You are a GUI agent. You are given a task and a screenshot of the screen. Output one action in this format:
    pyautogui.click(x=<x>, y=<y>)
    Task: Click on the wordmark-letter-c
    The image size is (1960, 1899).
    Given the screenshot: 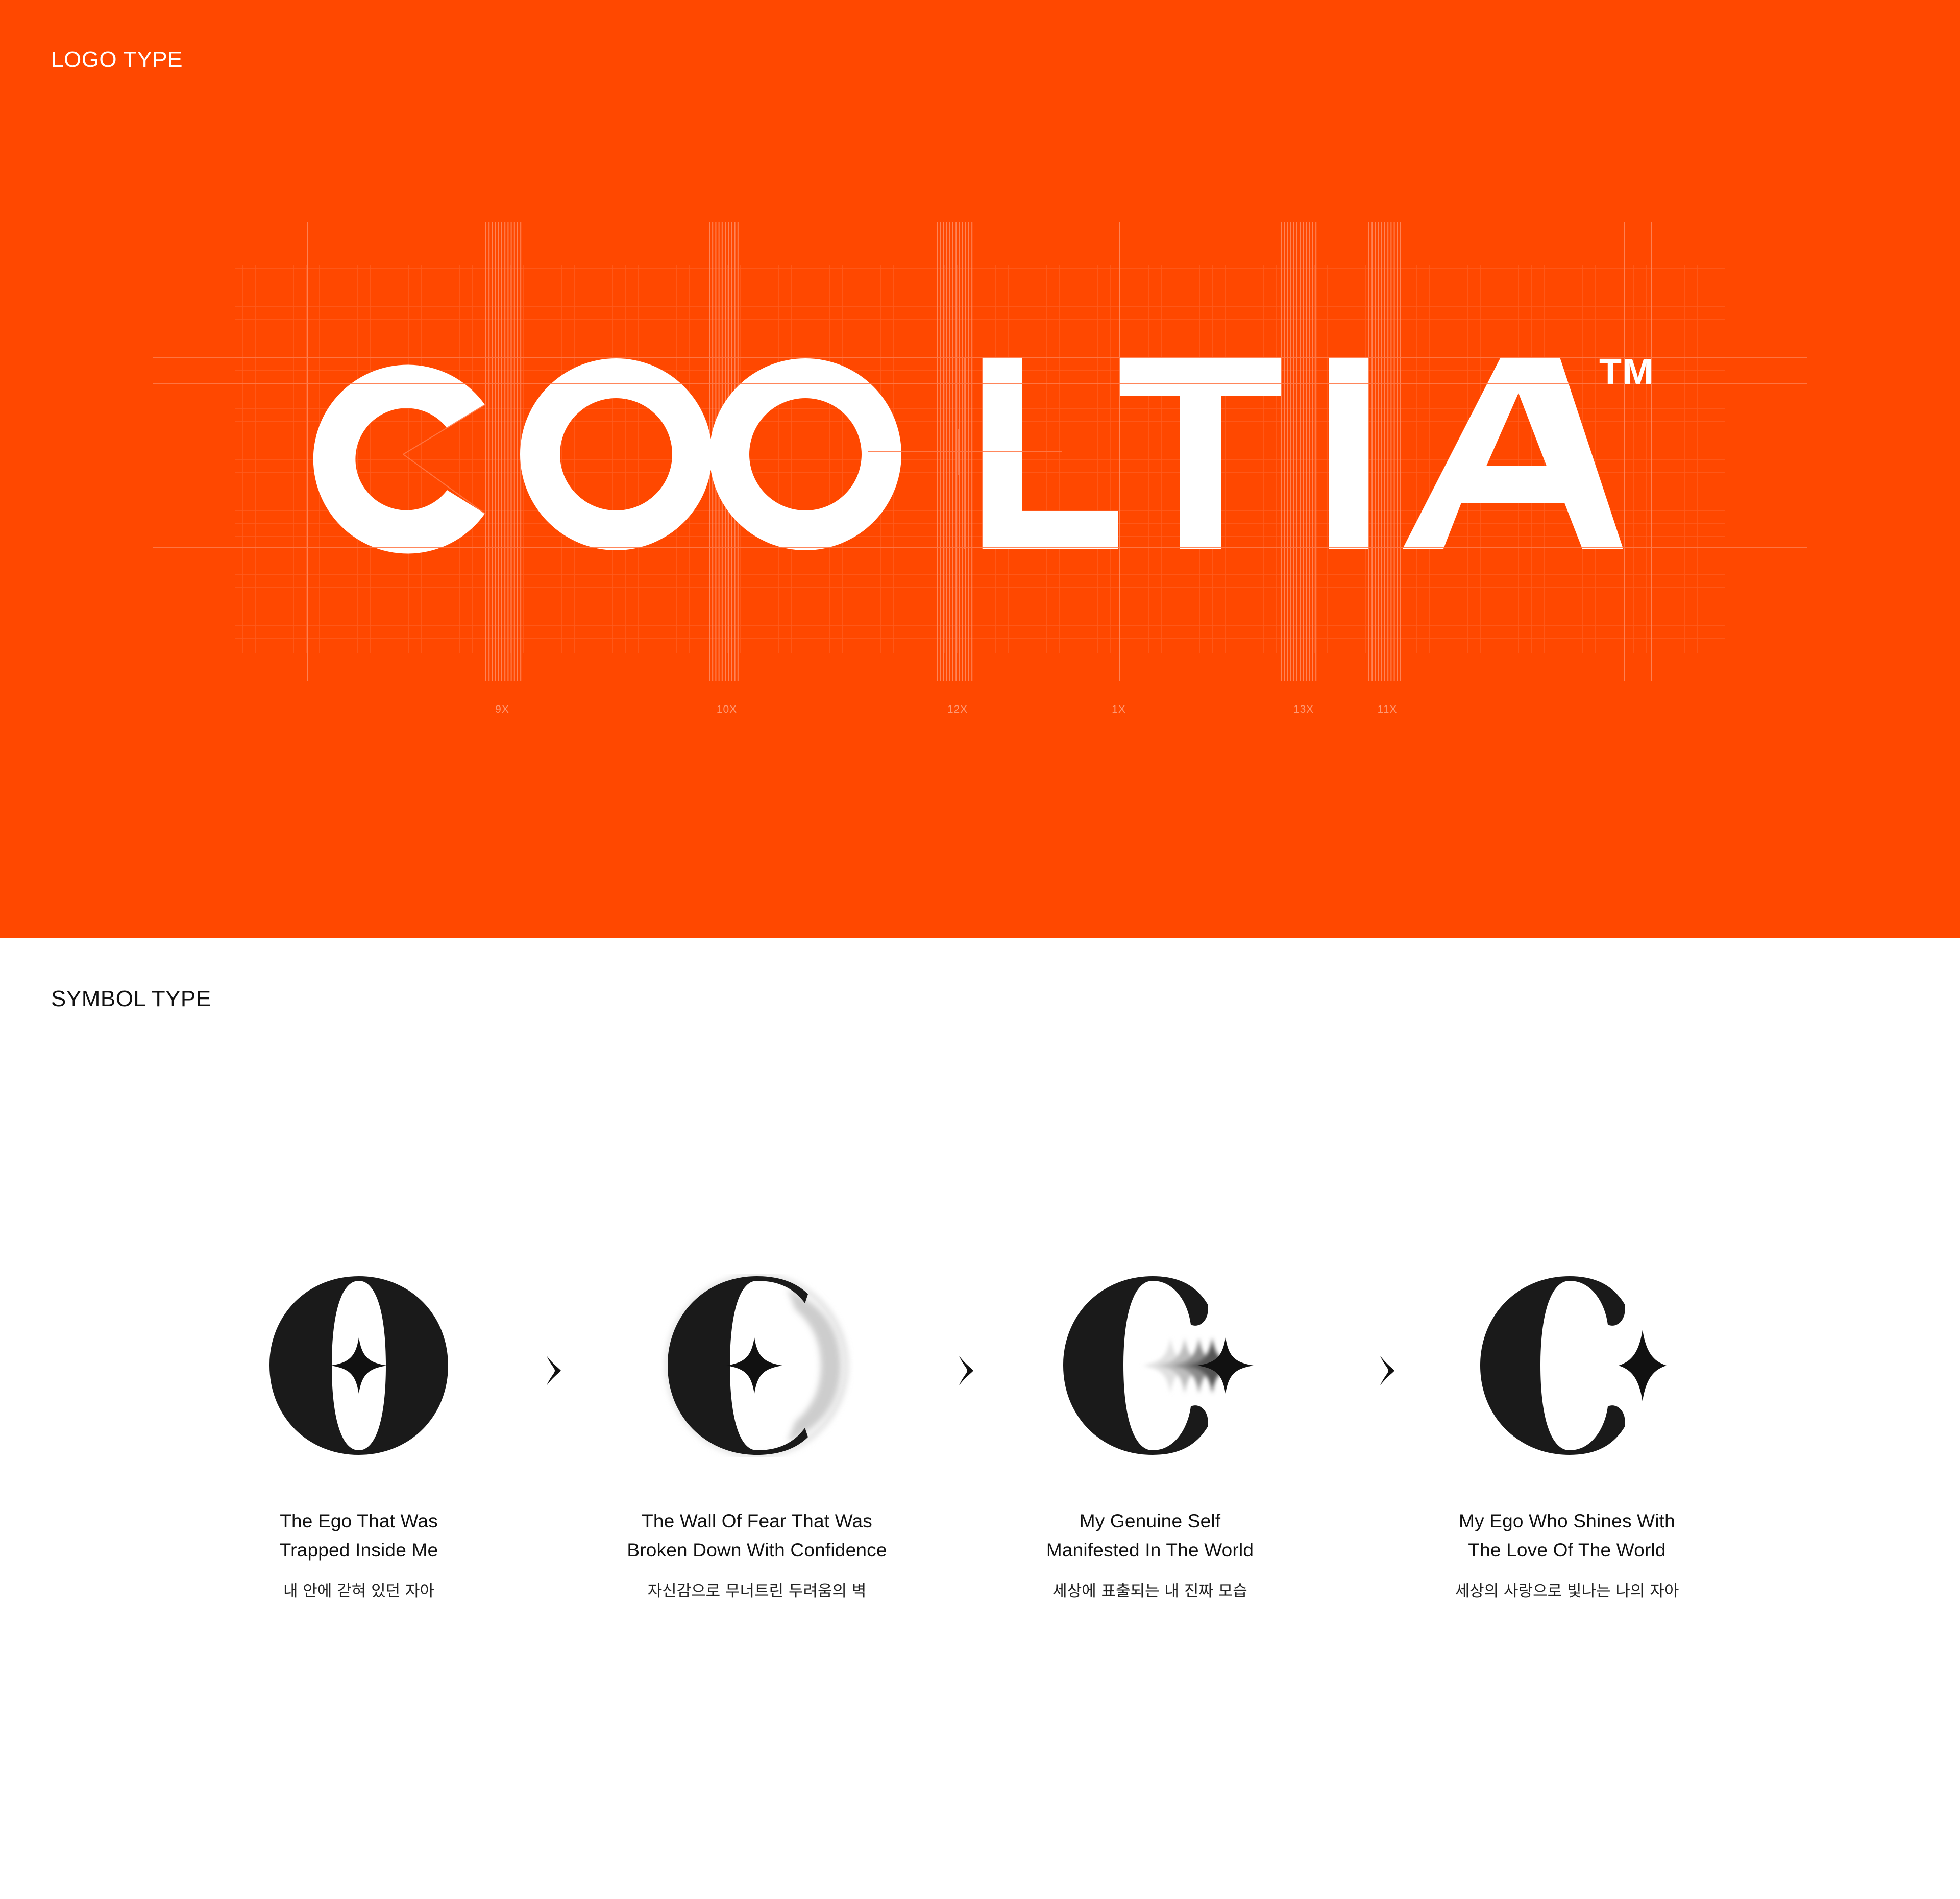 What is the action you would take?
    pyautogui.click(x=399, y=459)
    